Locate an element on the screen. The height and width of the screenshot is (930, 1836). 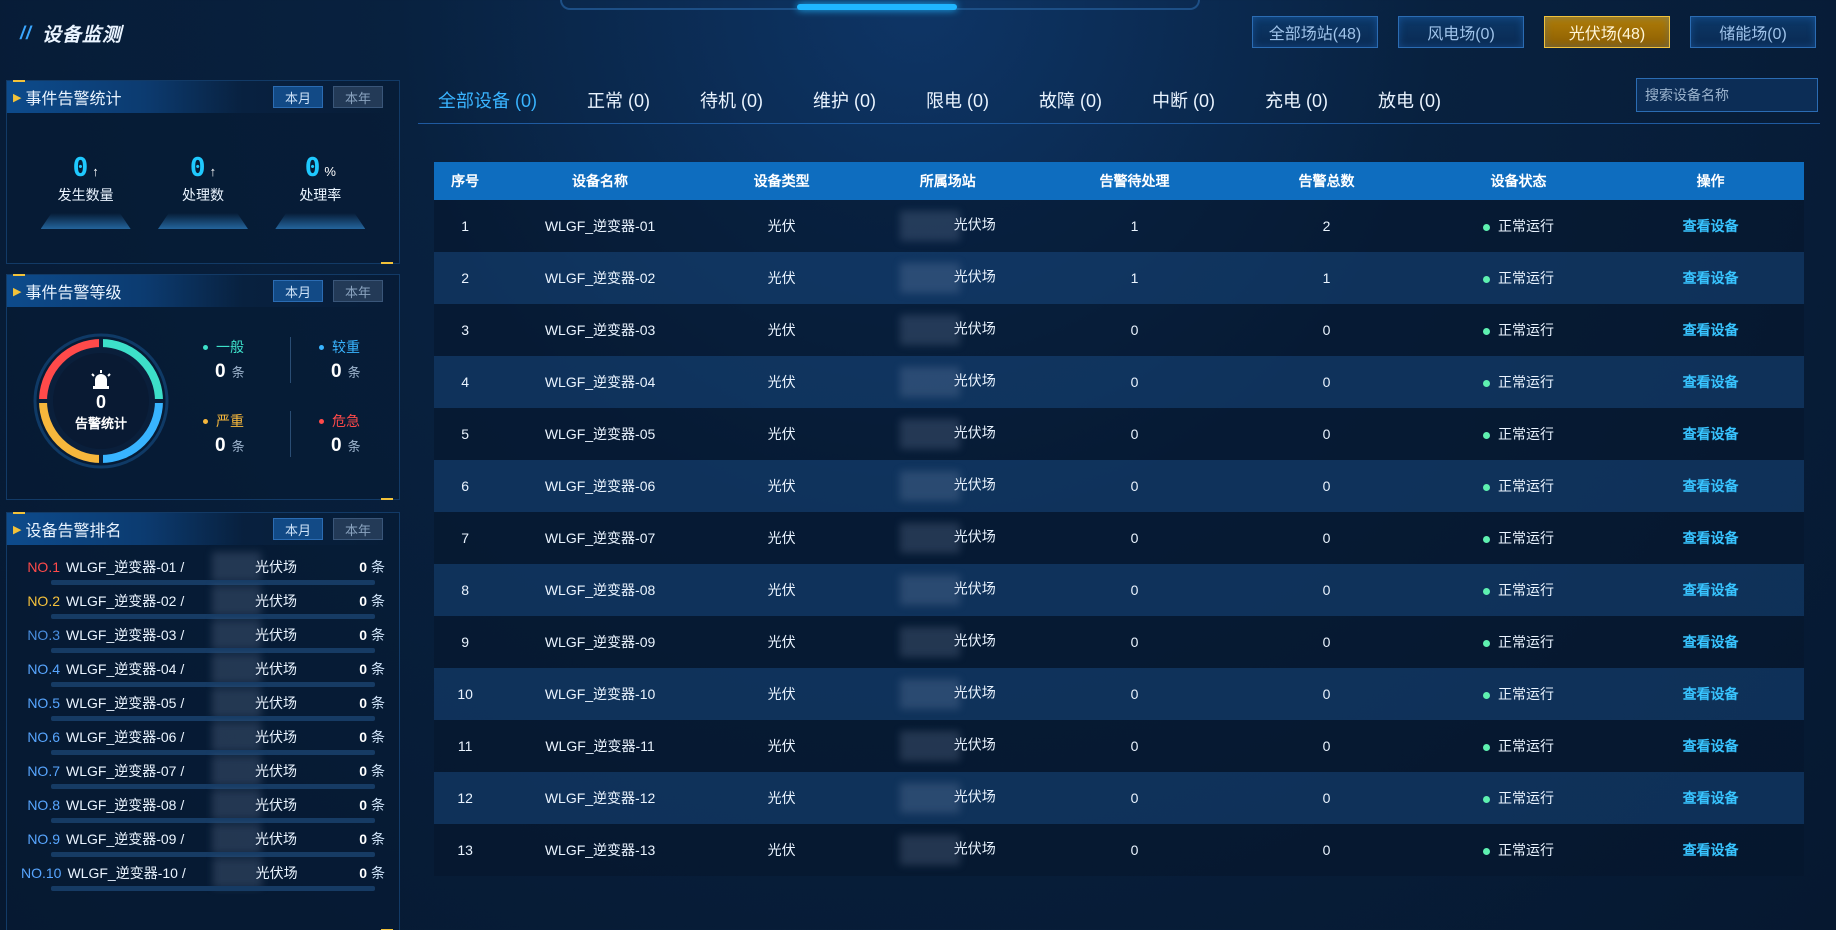
site-filter-storage: 储能场(0) is located at coordinates (1753, 32).